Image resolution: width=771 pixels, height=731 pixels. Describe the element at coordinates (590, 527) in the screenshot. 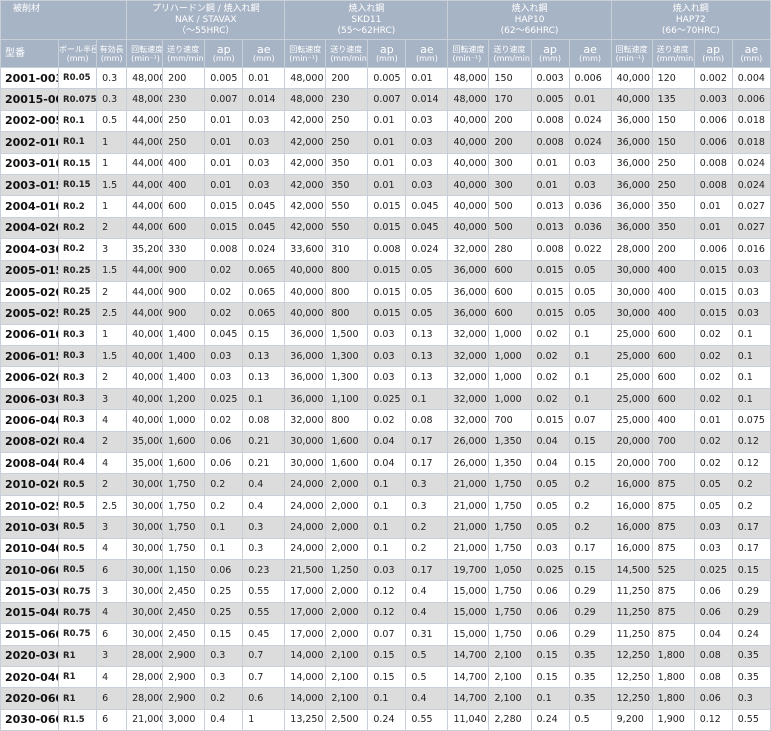

I see `value-cell: 0.2` at that location.